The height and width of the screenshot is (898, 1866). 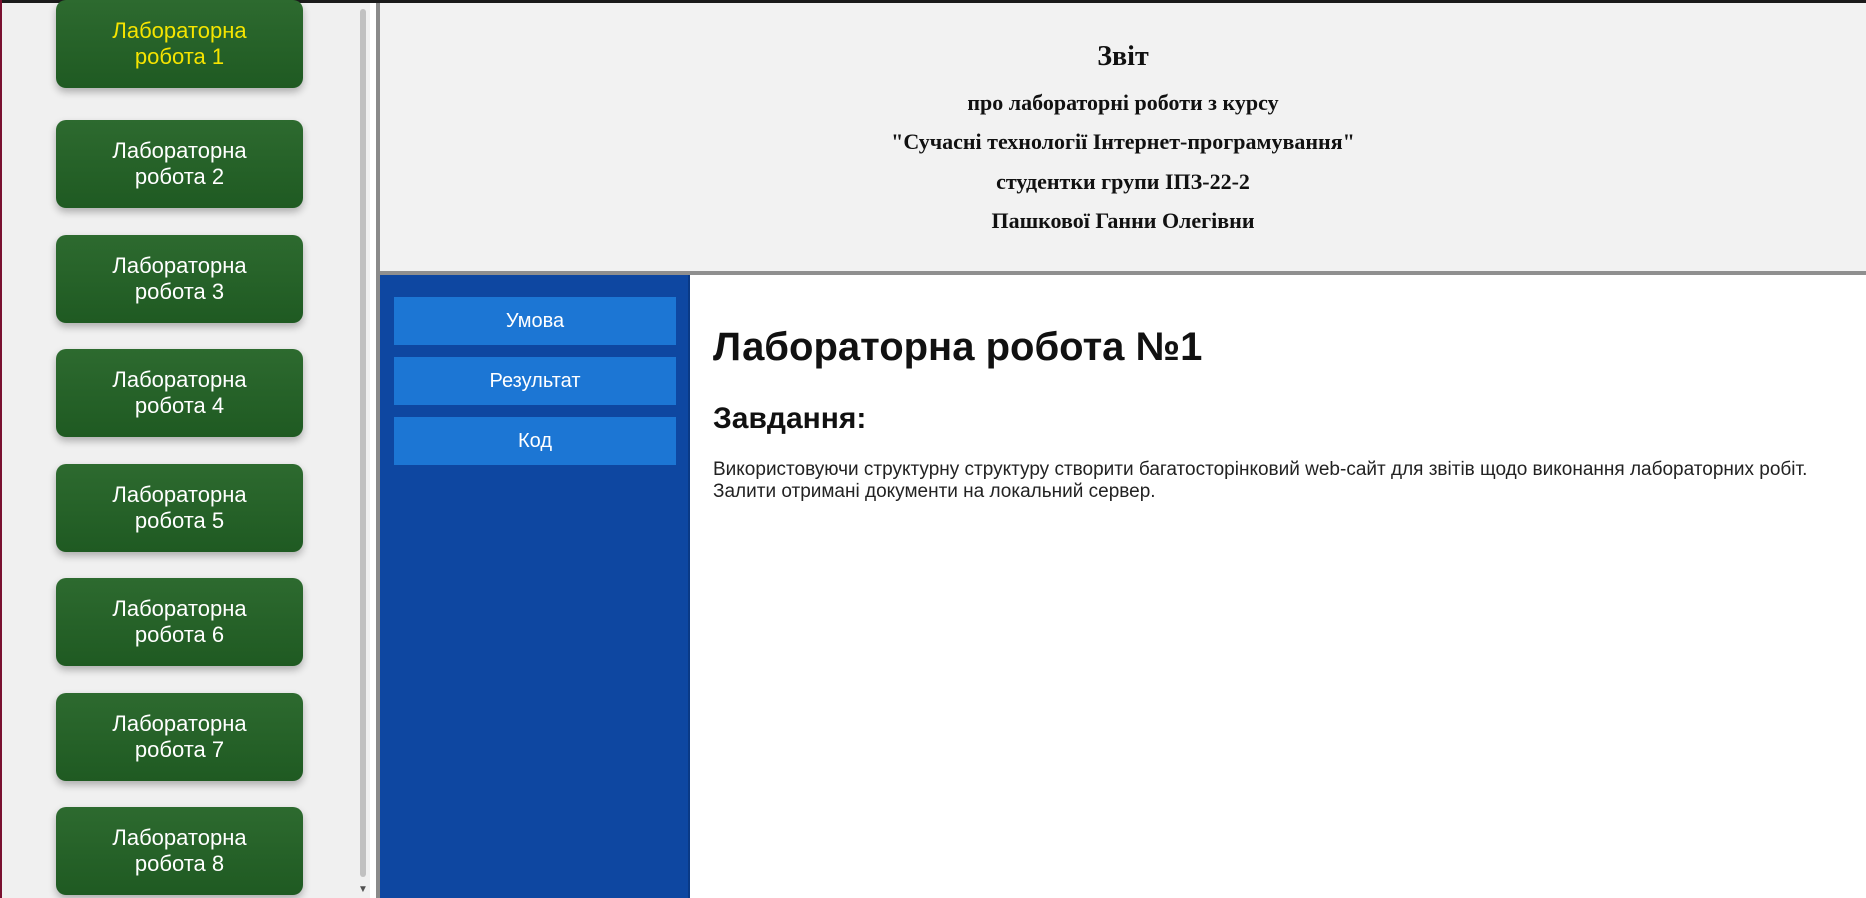 What do you see at coordinates (535, 321) in the screenshot?
I see `condition-button: Умова` at bounding box center [535, 321].